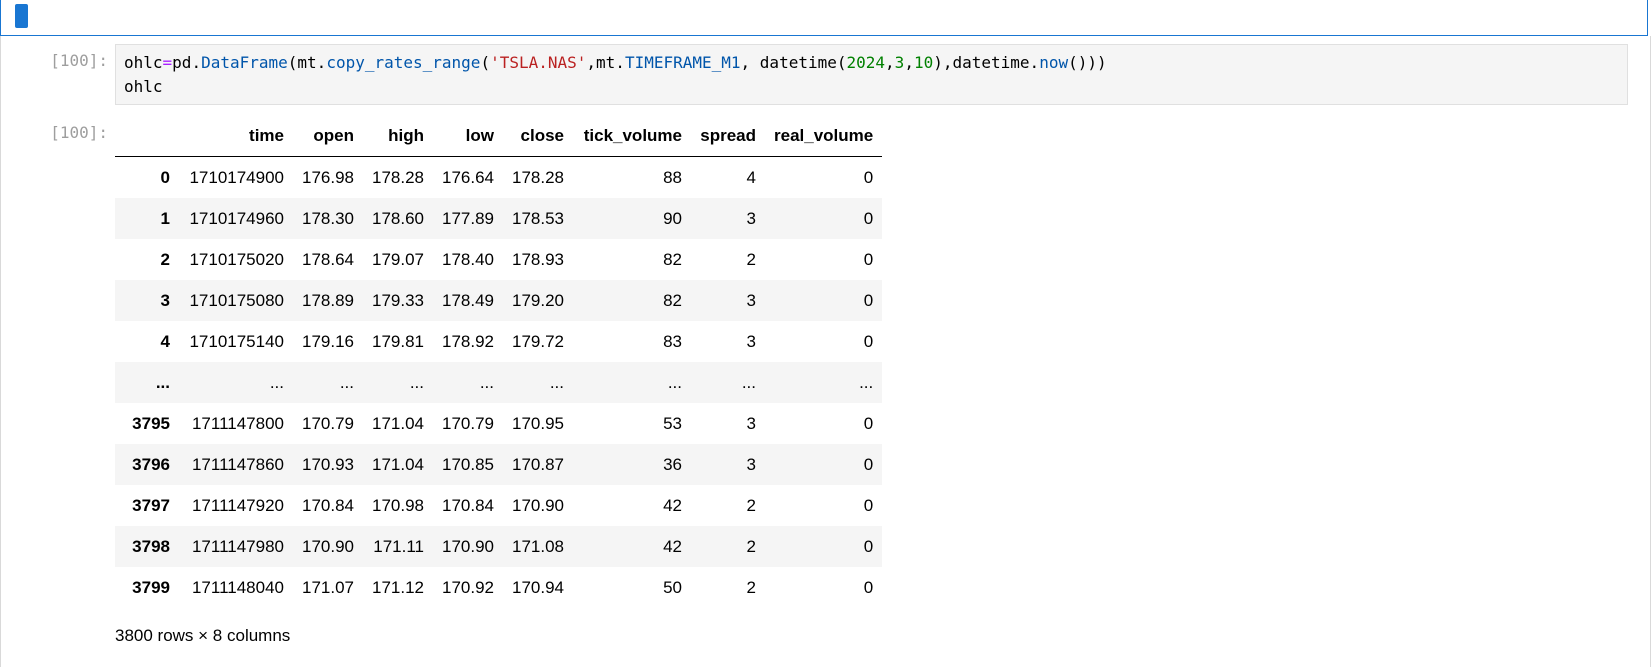 The width and height of the screenshot is (1651, 667). I want to click on code-line-2: ohlc, so click(143, 86).